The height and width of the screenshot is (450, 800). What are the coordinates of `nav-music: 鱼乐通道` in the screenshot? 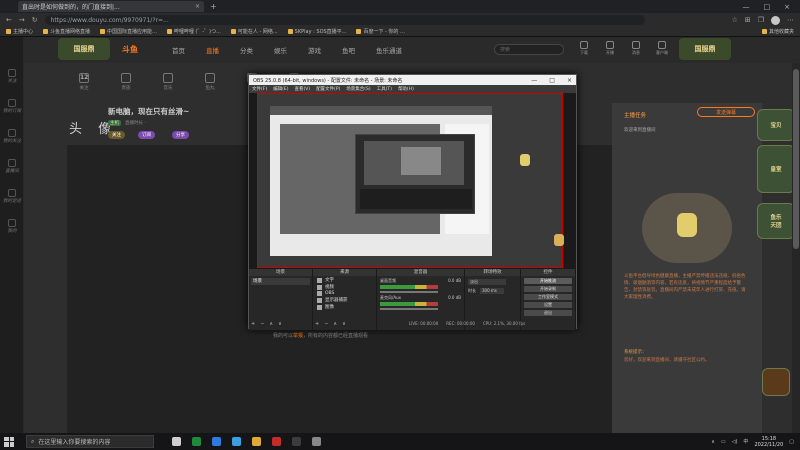 It's located at (389, 50).